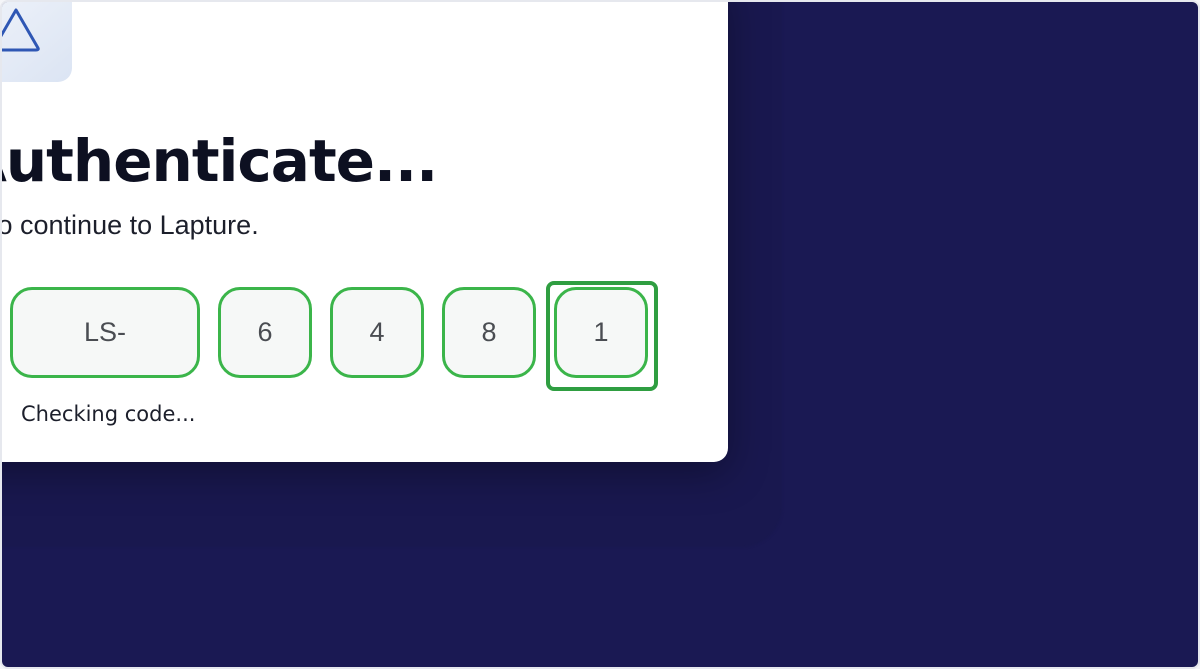 The height and width of the screenshot is (669, 1200). I want to click on code-digit-1: 6, so click(265, 332).